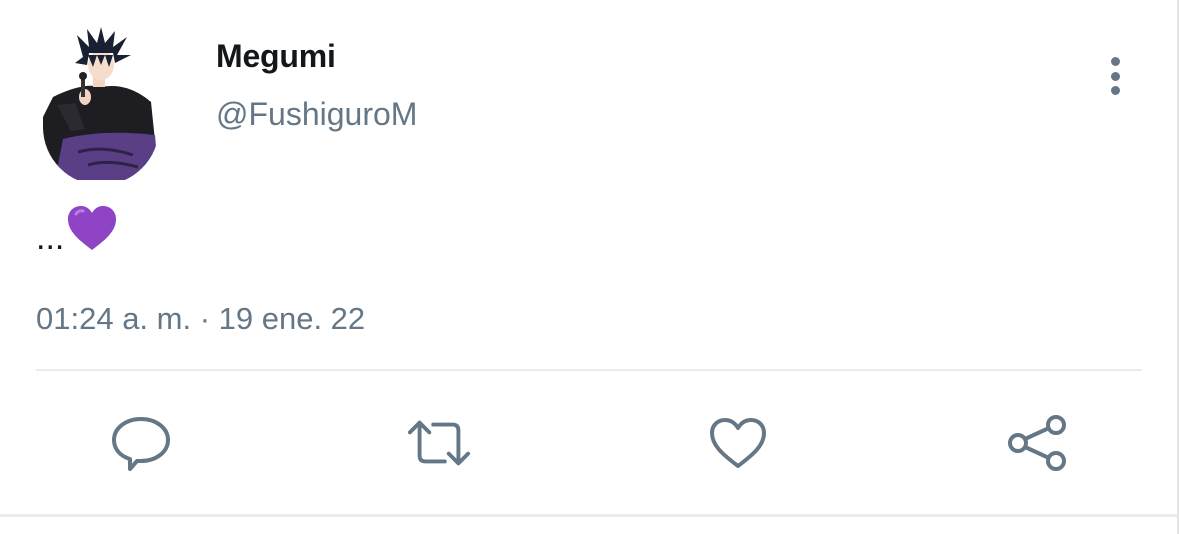 Image resolution: width=1179 pixels, height=534 pixels. What do you see at coordinates (316, 114) in the screenshot?
I see `user-handle: @FushiguroM` at bounding box center [316, 114].